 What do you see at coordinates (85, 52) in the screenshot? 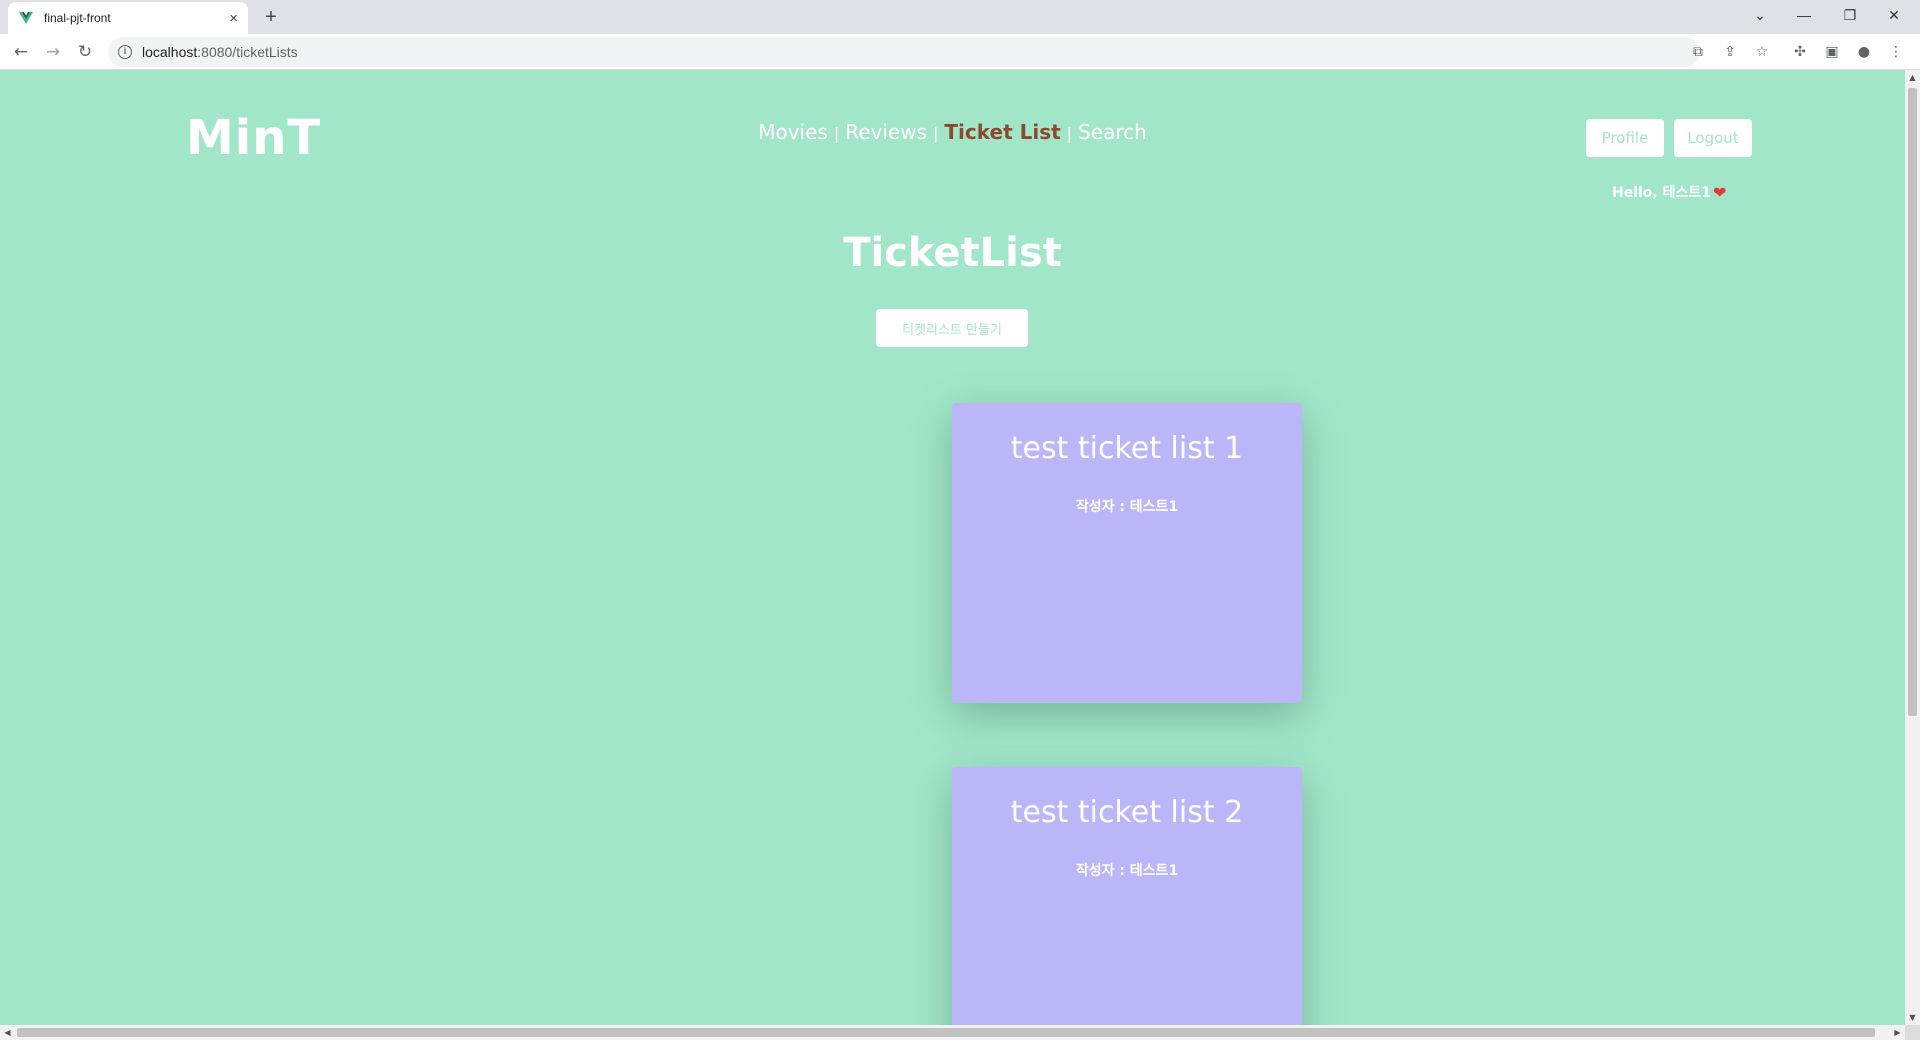
I see `reload-icon: ↻` at bounding box center [85, 52].